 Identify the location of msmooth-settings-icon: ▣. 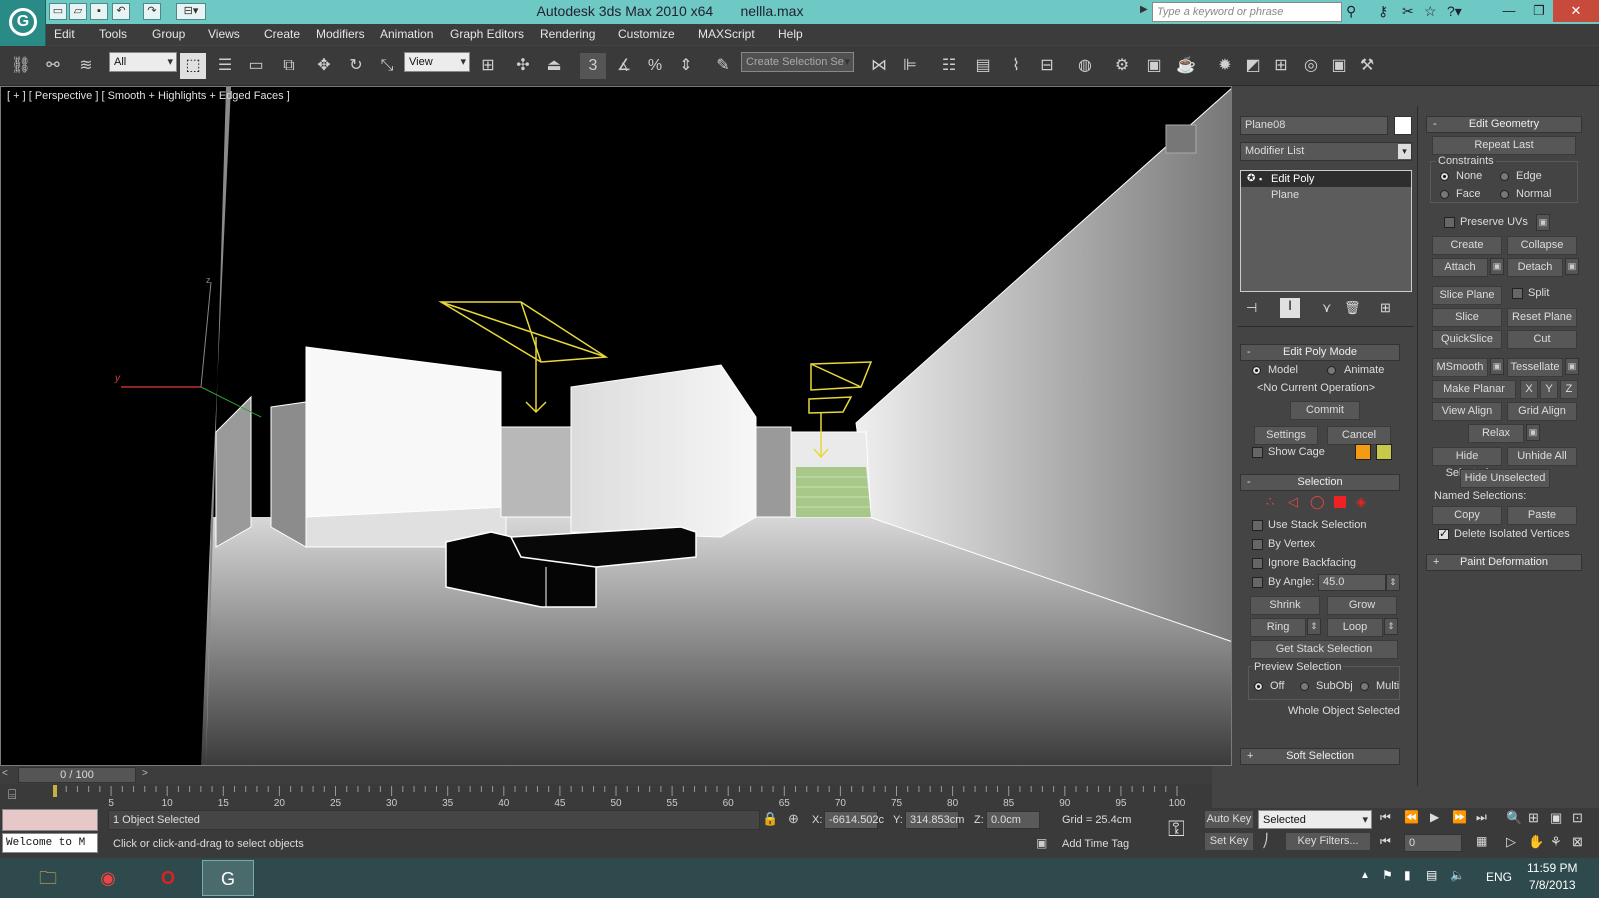
(1497, 366).